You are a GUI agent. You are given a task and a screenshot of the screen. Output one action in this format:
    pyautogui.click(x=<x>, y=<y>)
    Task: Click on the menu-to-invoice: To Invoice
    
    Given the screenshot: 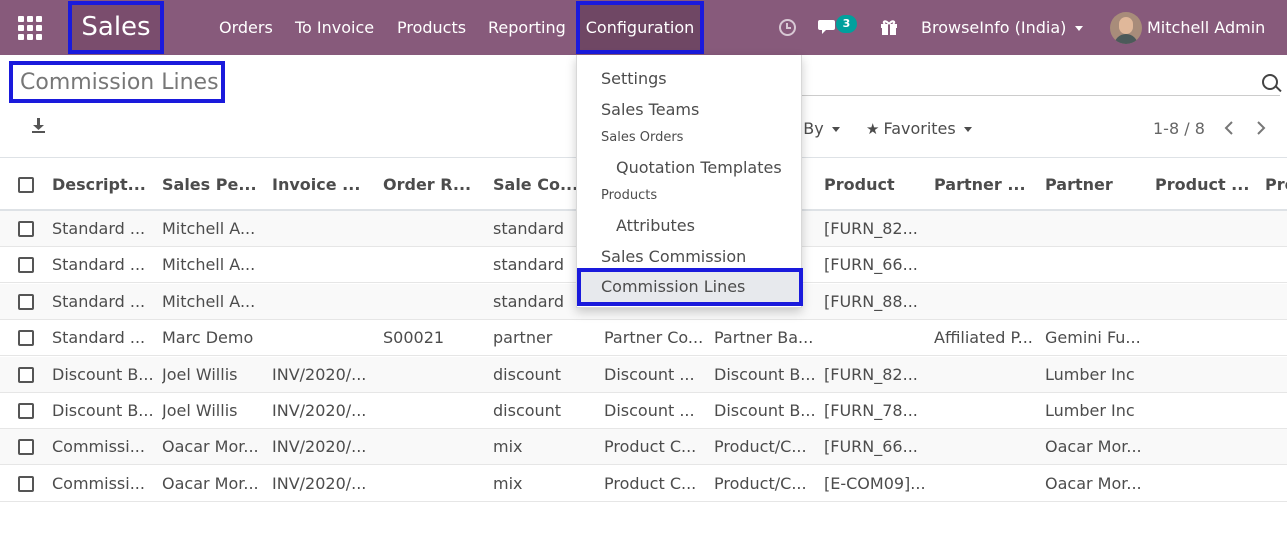 What is the action you would take?
    pyautogui.click(x=334, y=27)
    